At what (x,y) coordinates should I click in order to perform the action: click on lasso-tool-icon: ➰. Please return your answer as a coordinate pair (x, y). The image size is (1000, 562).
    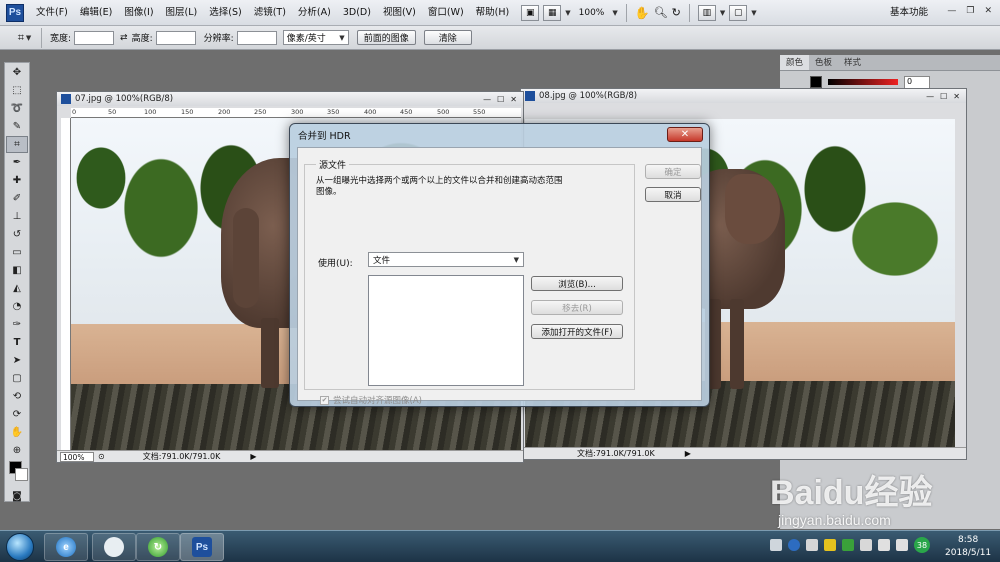
    Looking at the image, I should click on (17, 108).